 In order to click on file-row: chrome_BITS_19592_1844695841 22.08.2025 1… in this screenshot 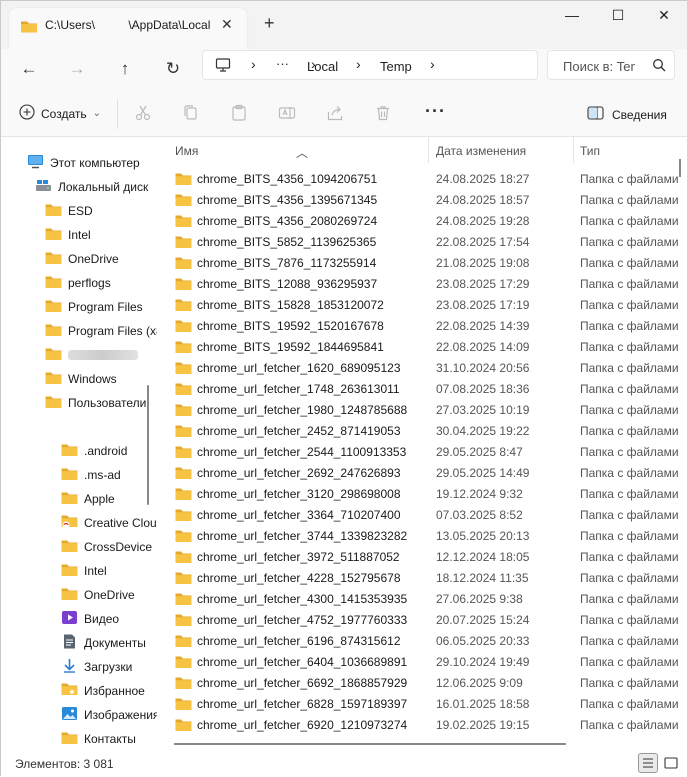, I will do `click(422, 346)`.